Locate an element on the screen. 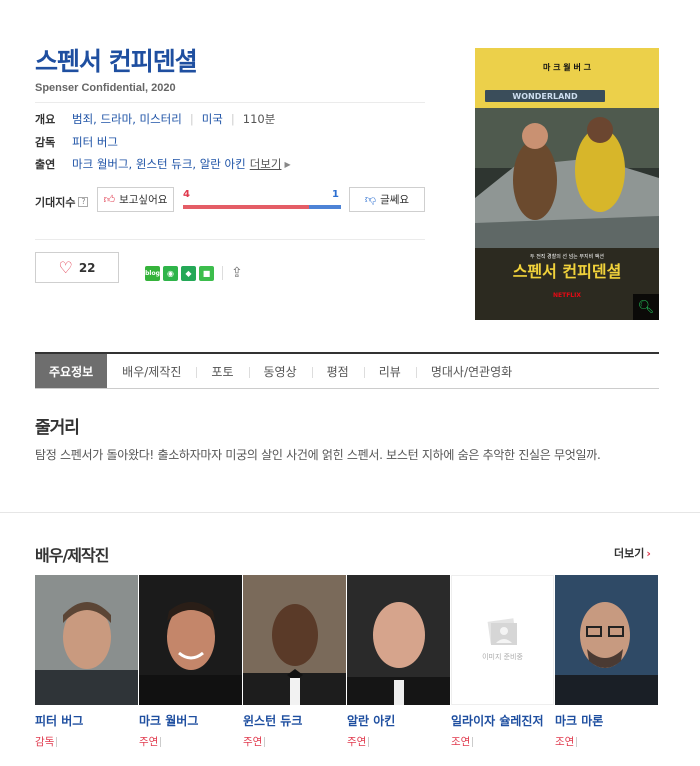 Image resolution: width=700 pixels, height=766 pixels. heart-icon: ♡ is located at coordinates (65, 267).